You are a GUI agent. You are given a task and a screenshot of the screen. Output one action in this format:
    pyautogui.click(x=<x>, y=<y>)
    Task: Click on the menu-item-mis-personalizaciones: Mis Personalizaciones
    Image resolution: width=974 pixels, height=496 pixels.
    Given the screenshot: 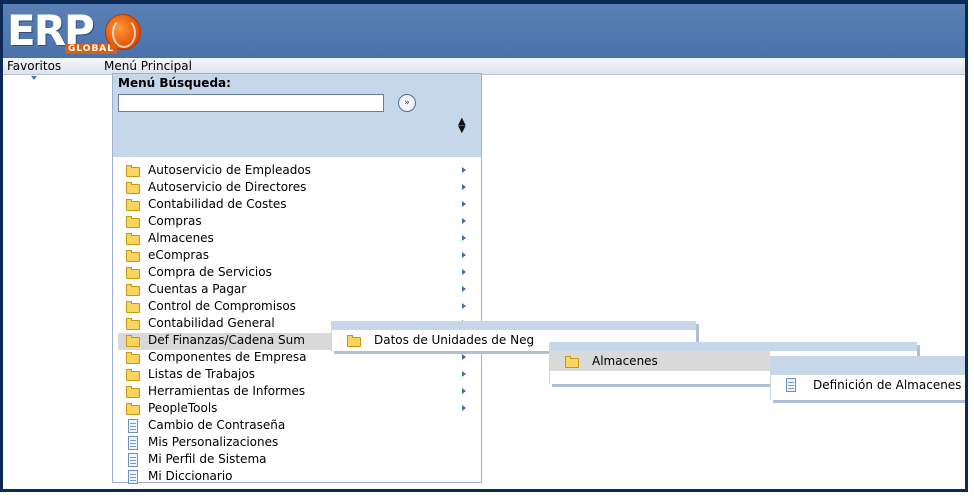 What is the action you would take?
    pyautogui.click(x=294, y=443)
    